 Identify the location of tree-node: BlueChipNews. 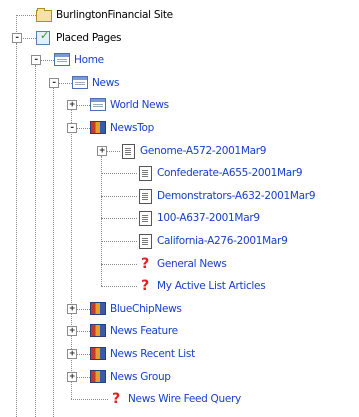
(136, 309).